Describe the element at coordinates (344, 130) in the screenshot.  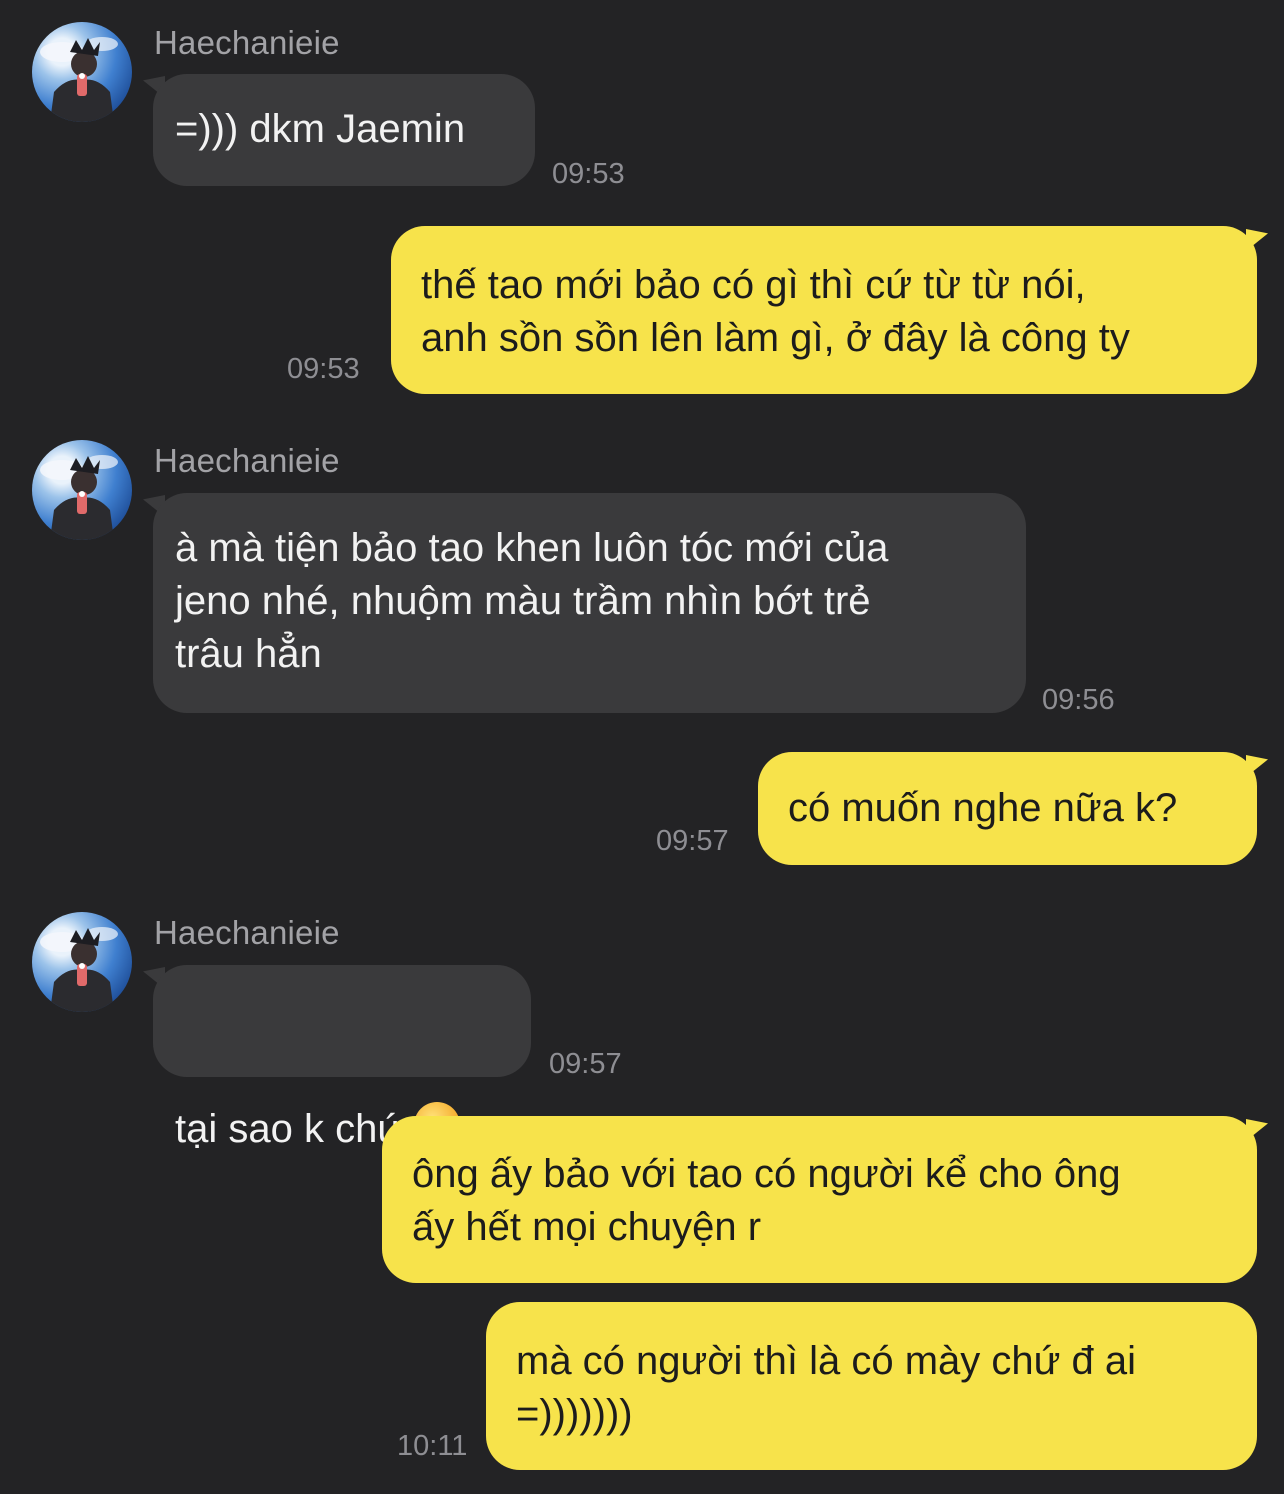
I see `message-bubble: =))) dkm Jaemin` at that location.